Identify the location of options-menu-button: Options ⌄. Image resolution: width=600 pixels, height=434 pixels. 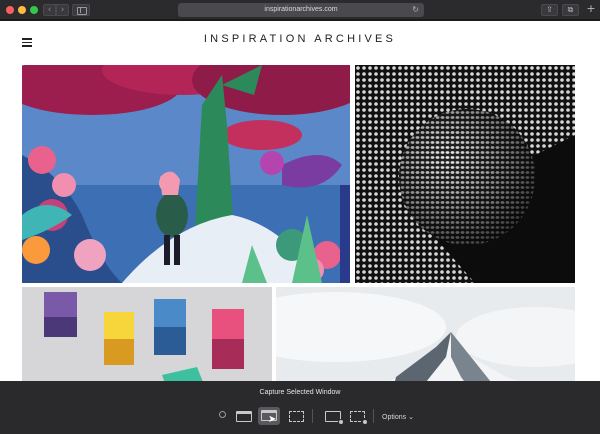
(398, 417).